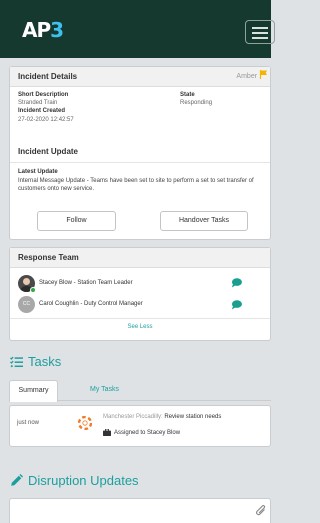  Describe the element at coordinates (86, 283) in the screenshot. I see `team-member-name: Stacey Blow - Station Team Leader` at that location.